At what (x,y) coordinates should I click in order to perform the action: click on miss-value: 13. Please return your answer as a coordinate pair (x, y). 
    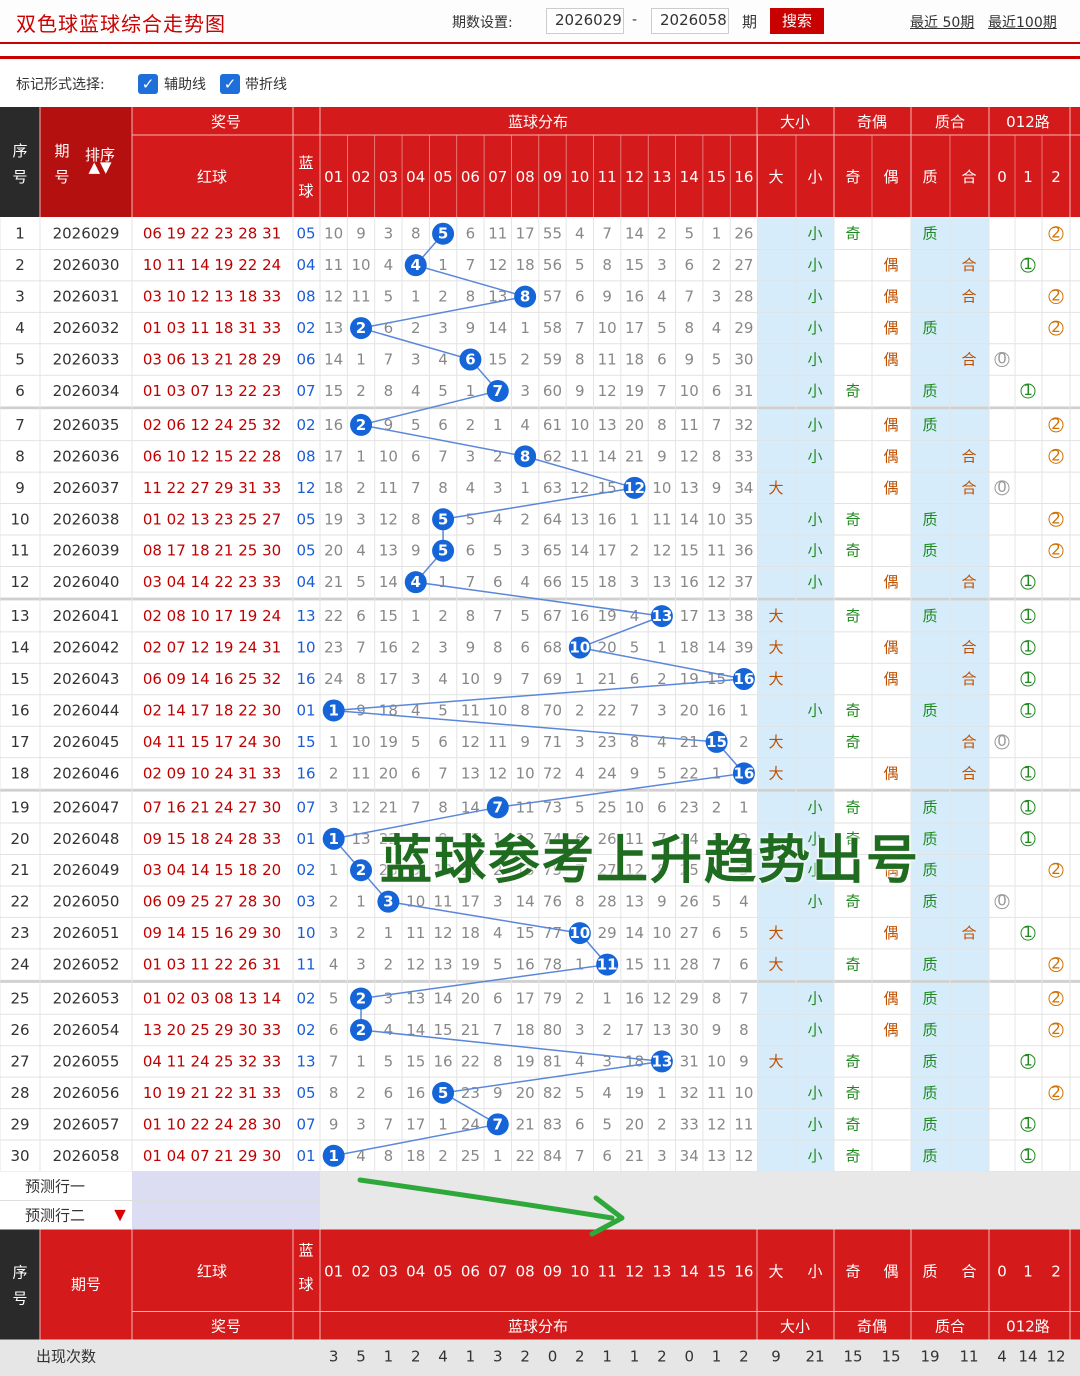
    Looking at the image, I should click on (716, 1156).